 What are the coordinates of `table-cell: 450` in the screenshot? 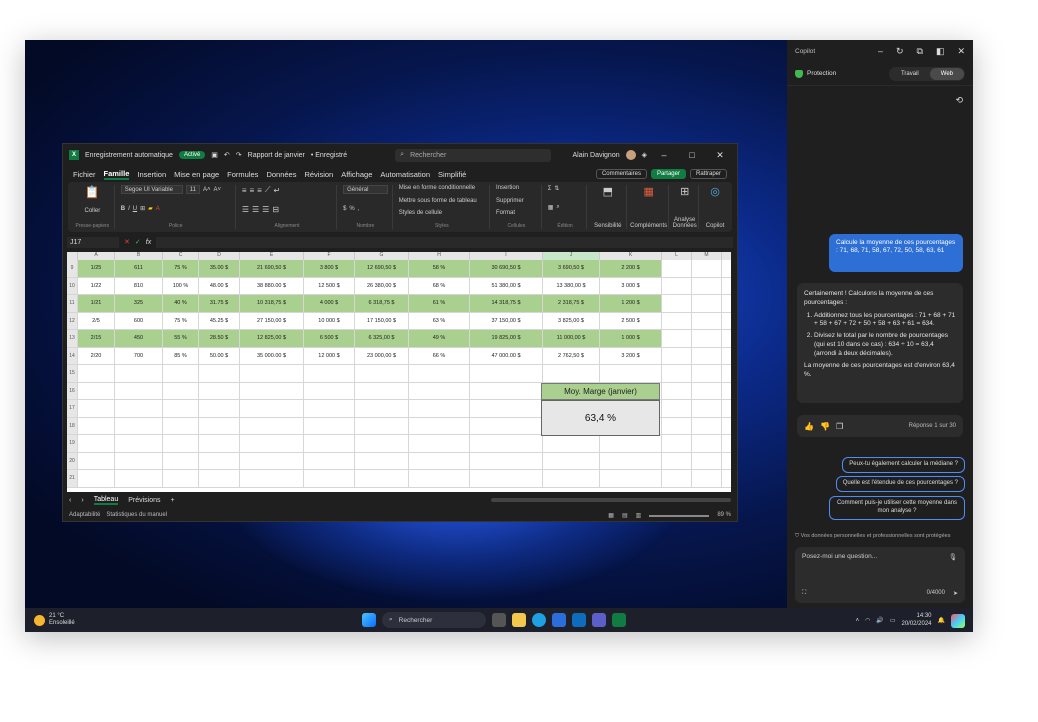 It's located at (139, 338).